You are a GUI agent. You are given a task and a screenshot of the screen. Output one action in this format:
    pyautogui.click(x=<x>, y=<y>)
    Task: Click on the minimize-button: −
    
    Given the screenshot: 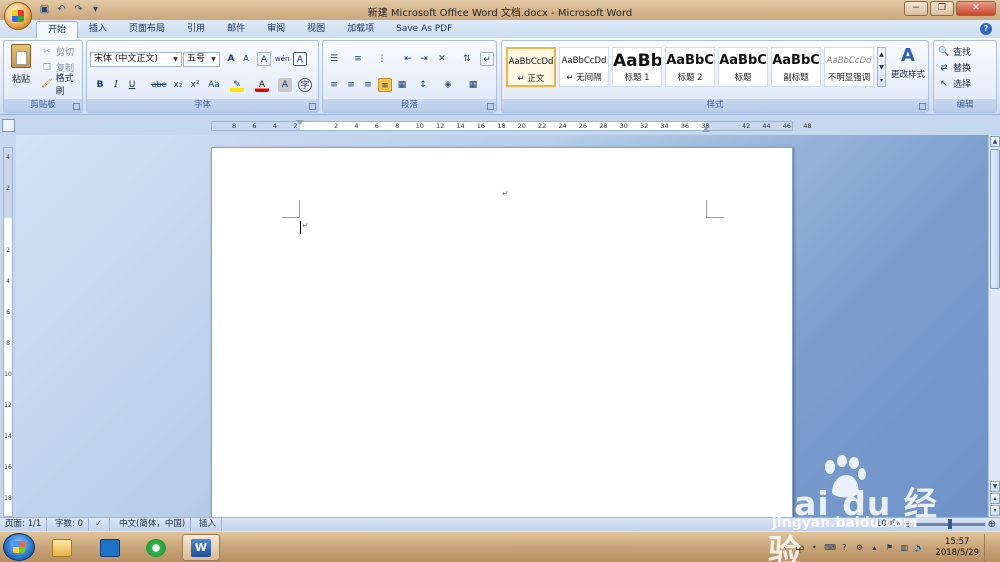 What is the action you would take?
    pyautogui.click(x=916, y=8)
    